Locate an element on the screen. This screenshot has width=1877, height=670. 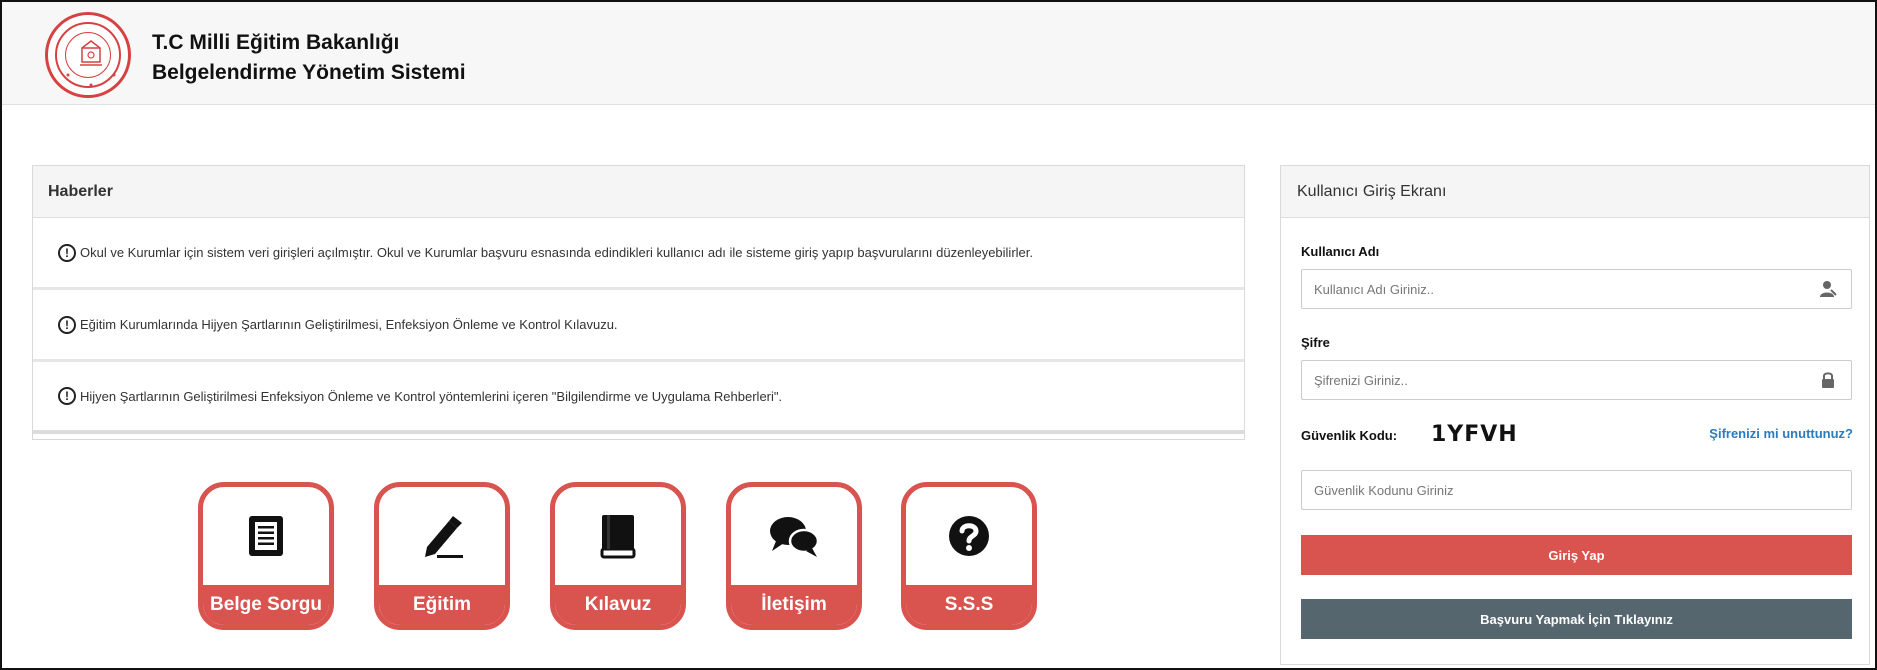
tile-belge-sorgu: Belge Sorgu is located at coordinates (266, 556).